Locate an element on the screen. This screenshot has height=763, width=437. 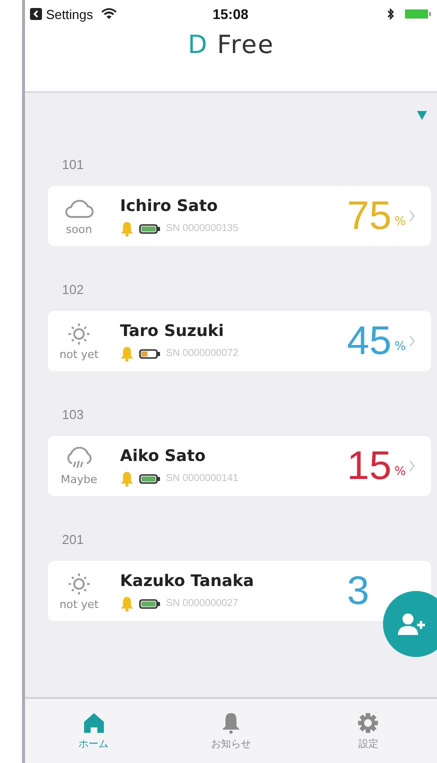
settings-icon is located at coordinates (368, 723).